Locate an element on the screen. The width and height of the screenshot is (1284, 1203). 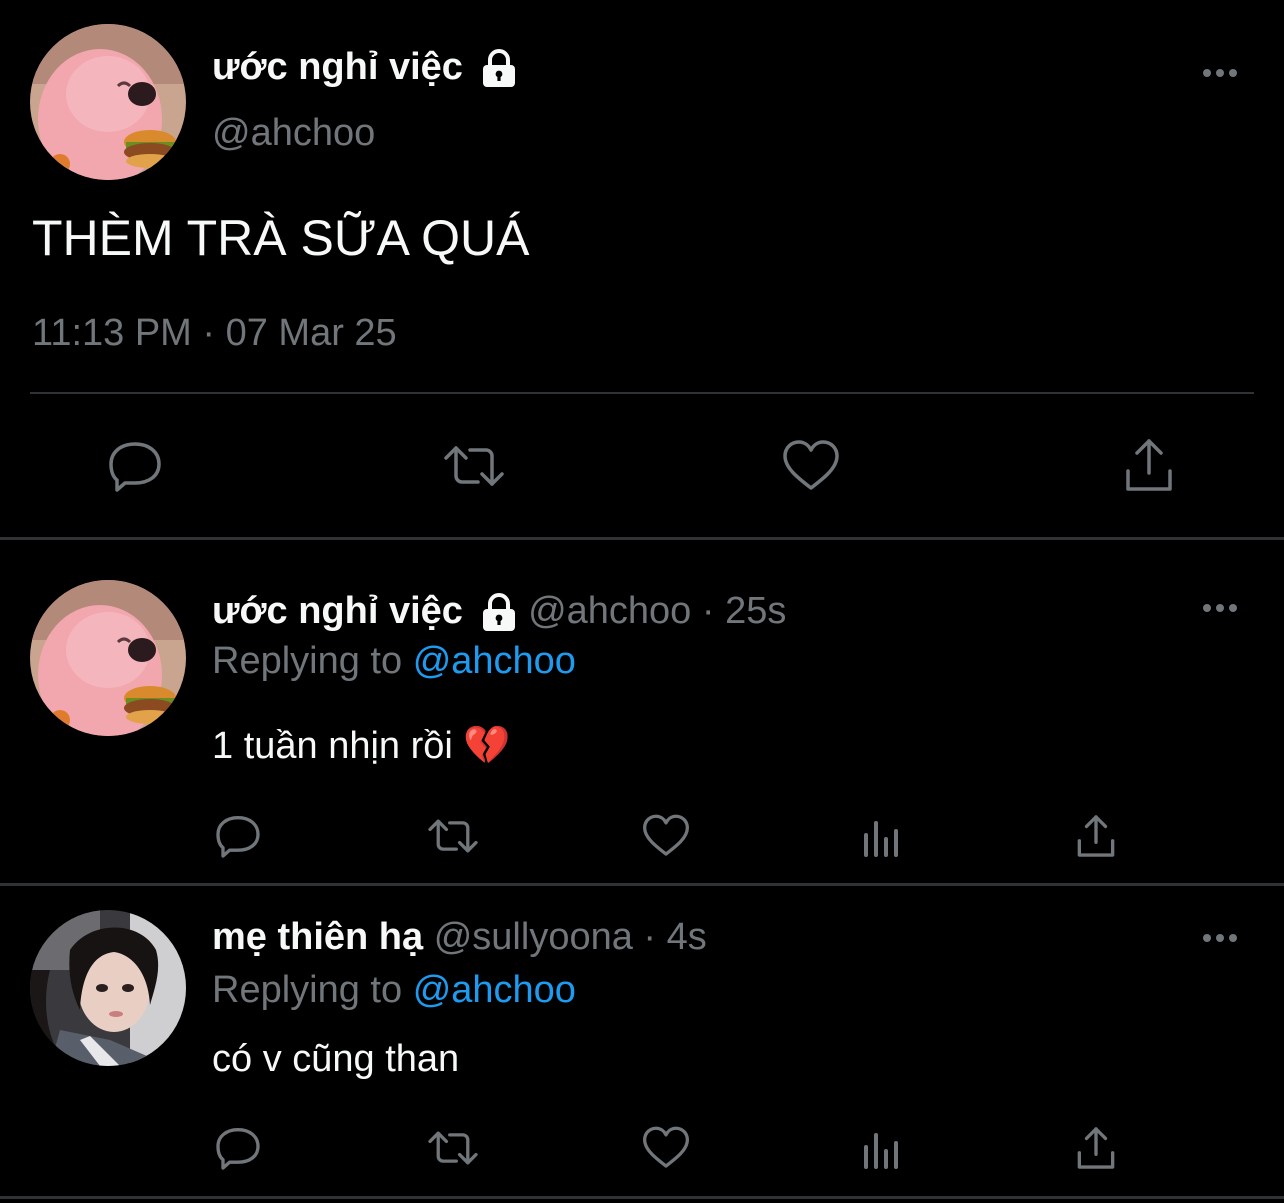
reply-header: mẹ thiên hạ @sullyoona · 4s is located at coordinates (459, 937).